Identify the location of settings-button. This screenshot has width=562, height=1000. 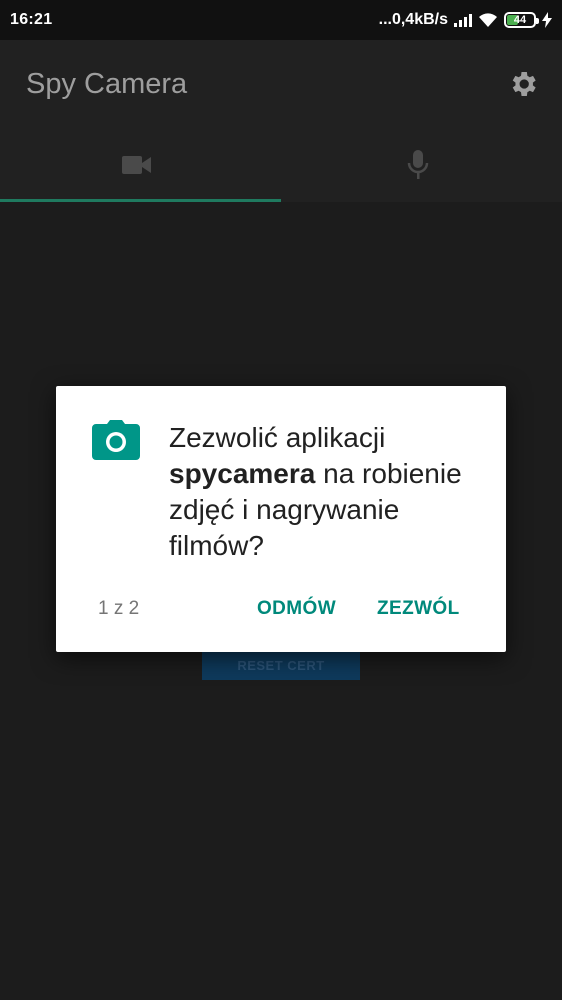
(523, 84).